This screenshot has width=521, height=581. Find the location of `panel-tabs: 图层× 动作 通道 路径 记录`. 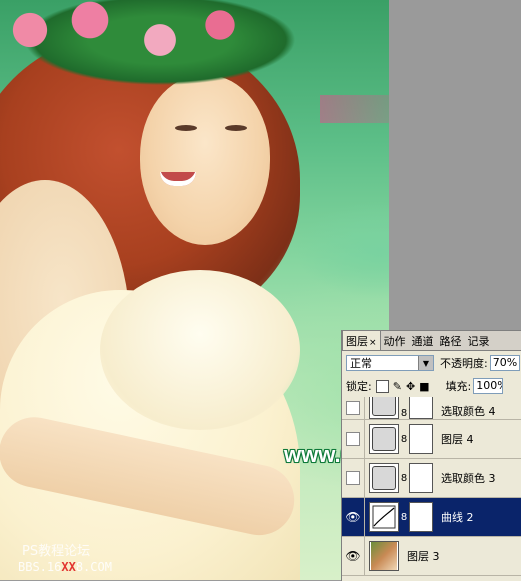

panel-tabs: 图层× 动作 通道 路径 记录 is located at coordinates (431, 340).